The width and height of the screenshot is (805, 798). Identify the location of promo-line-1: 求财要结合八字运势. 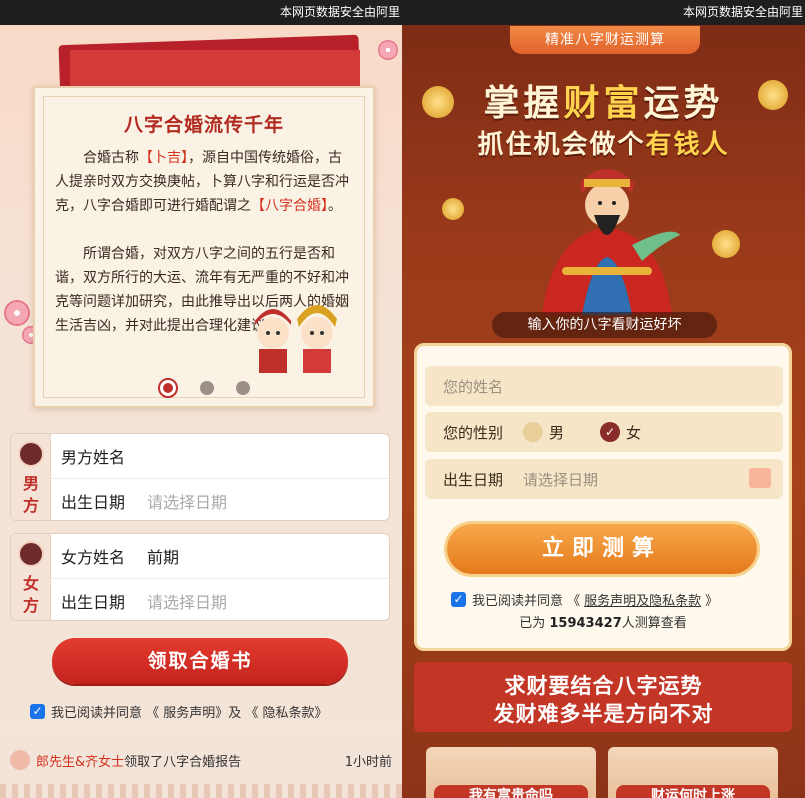
(603, 686).